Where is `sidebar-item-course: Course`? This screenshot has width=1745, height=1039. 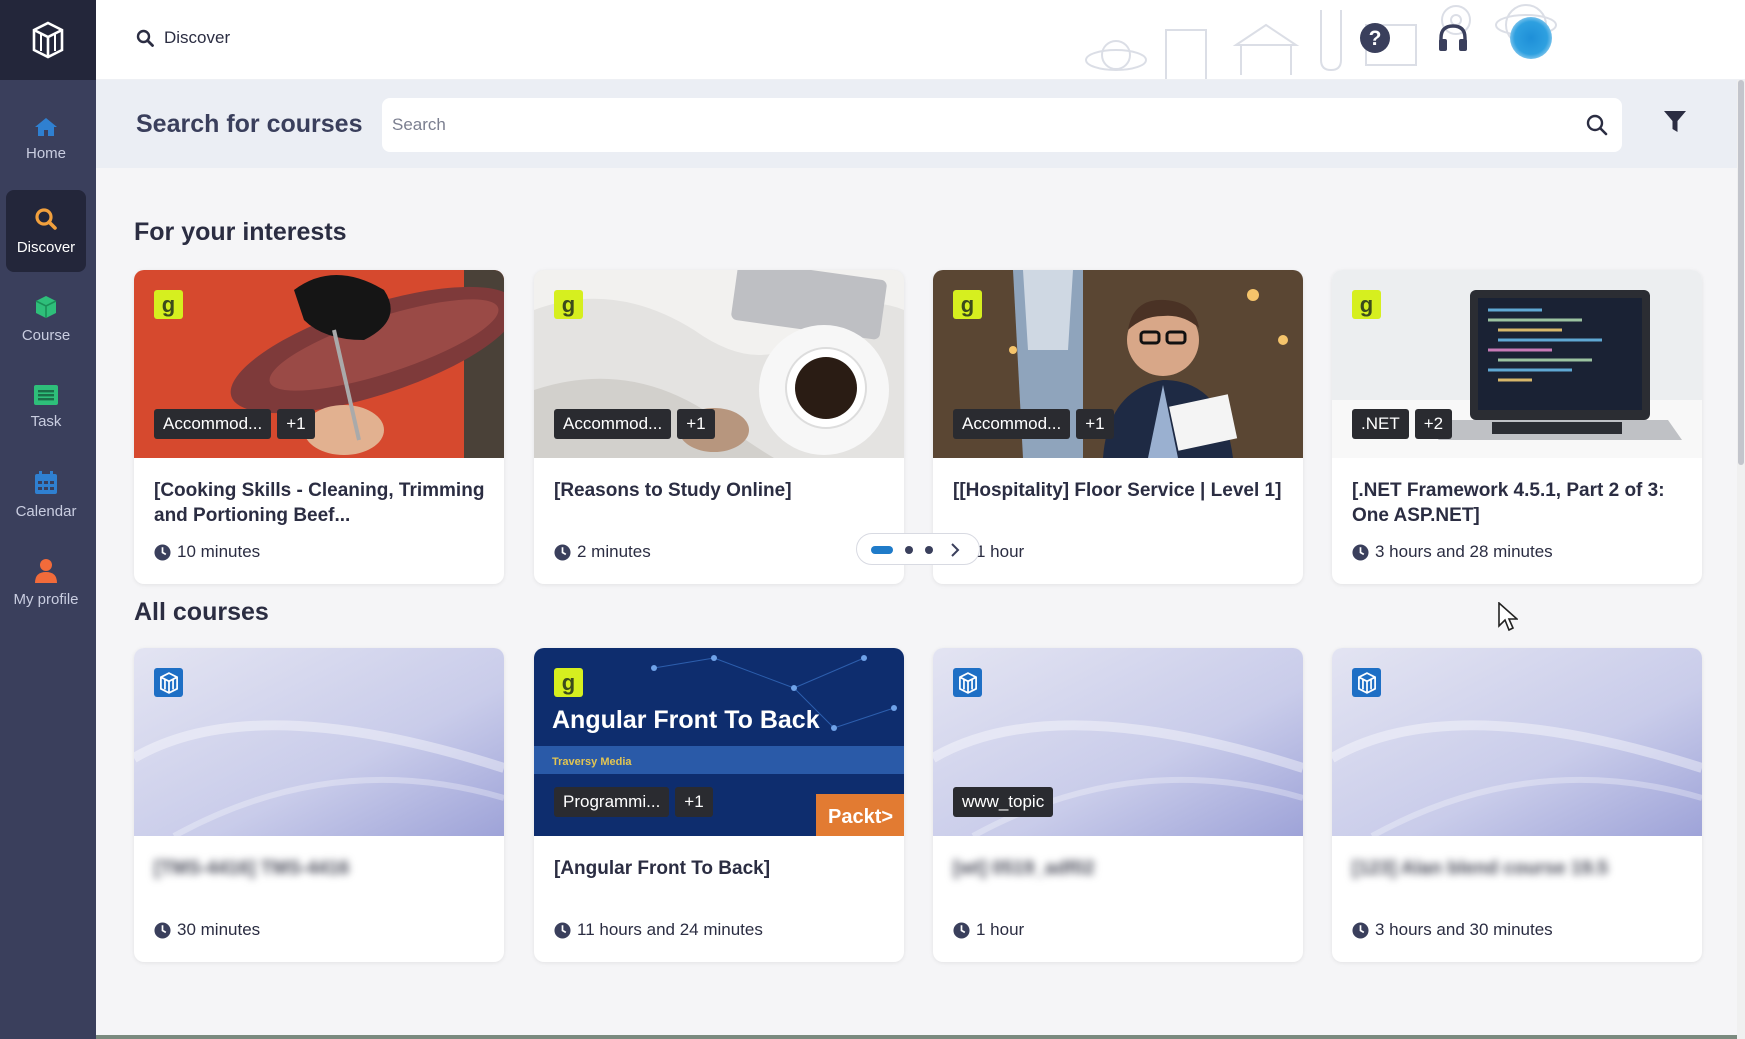 sidebar-item-course: Course is located at coordinates (46, 319).